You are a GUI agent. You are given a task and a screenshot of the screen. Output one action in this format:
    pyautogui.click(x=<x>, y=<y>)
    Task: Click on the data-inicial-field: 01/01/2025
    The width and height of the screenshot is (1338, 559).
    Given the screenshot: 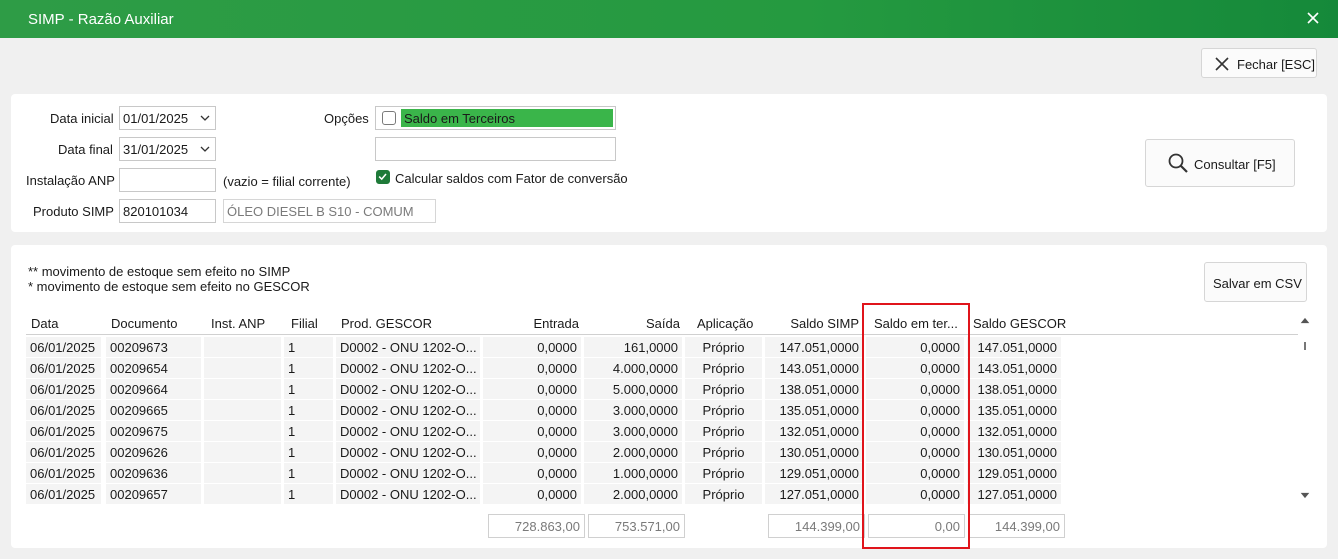 What is the action you would take?
    pyautogui.click(x=167, y=118)
    